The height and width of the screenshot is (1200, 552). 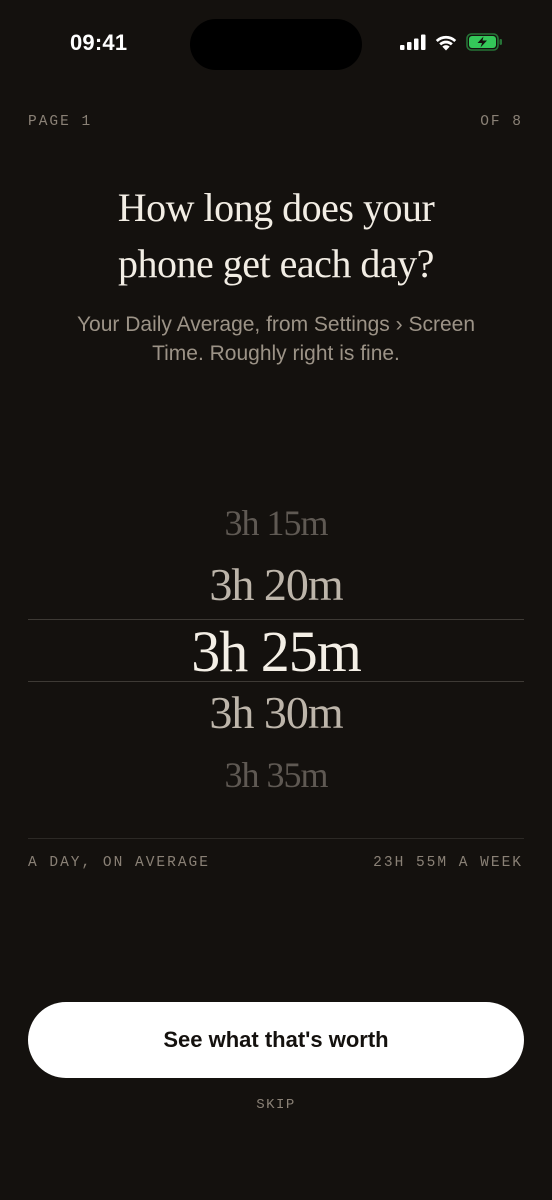 I want to click on question-subtitle-line2: Time. Roughly right is fine., so click(x=276, y=353).